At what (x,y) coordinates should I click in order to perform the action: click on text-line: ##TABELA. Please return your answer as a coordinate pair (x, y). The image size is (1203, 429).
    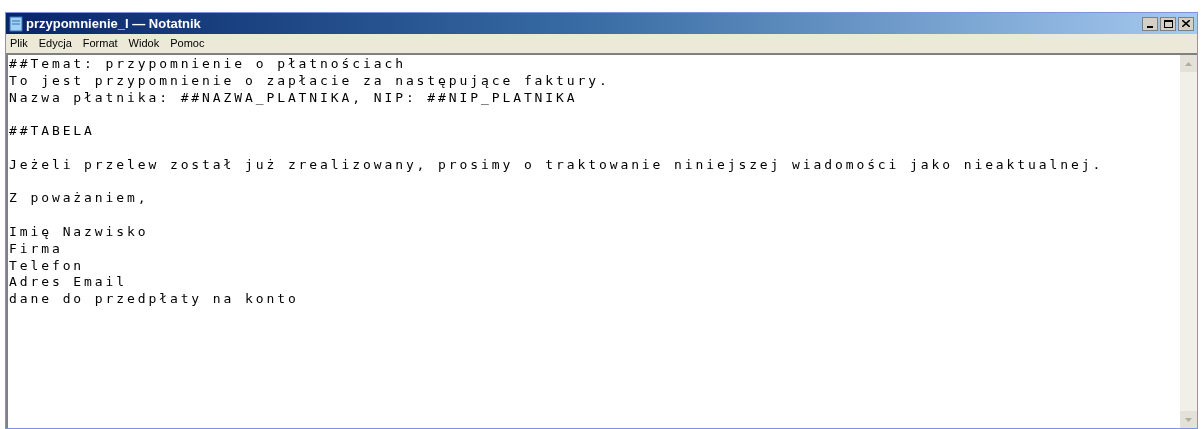
    Looking at the image, I should click on (52, 131).